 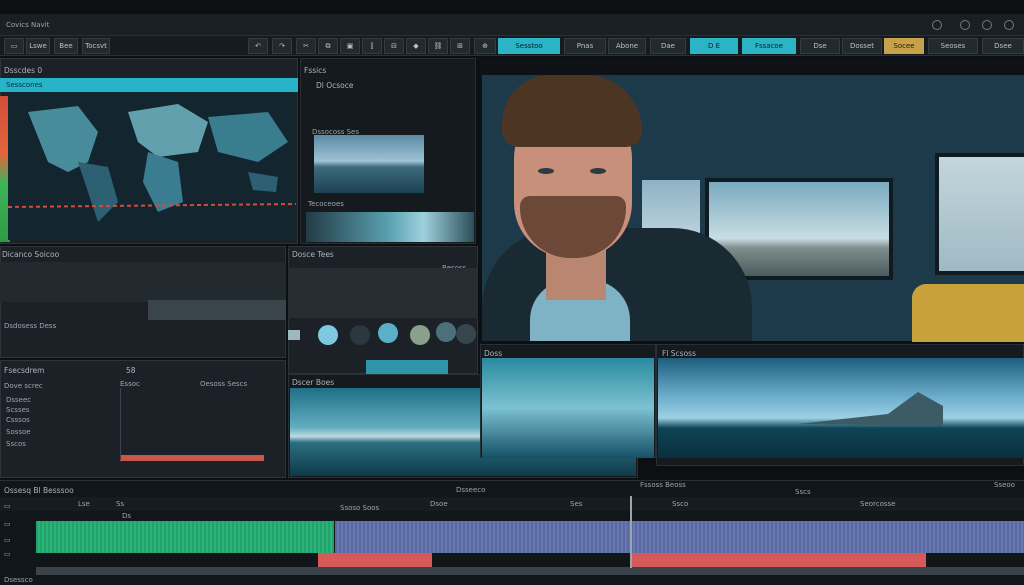 I want to click on world-map-graphic, so click(x=152, y=163).